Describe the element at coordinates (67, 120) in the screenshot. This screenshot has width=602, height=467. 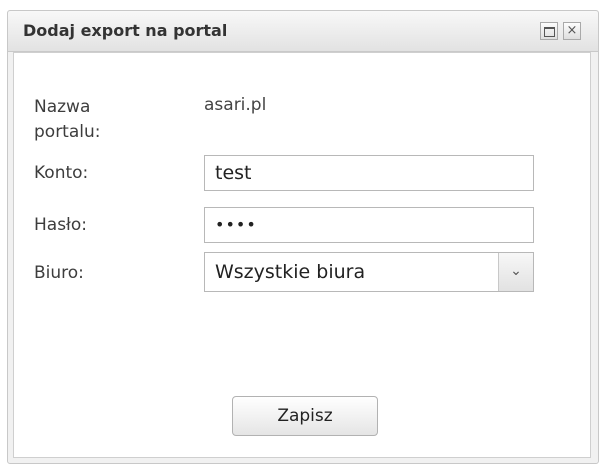
I see `portal-name-label: Nazwa portalu:` at that location.